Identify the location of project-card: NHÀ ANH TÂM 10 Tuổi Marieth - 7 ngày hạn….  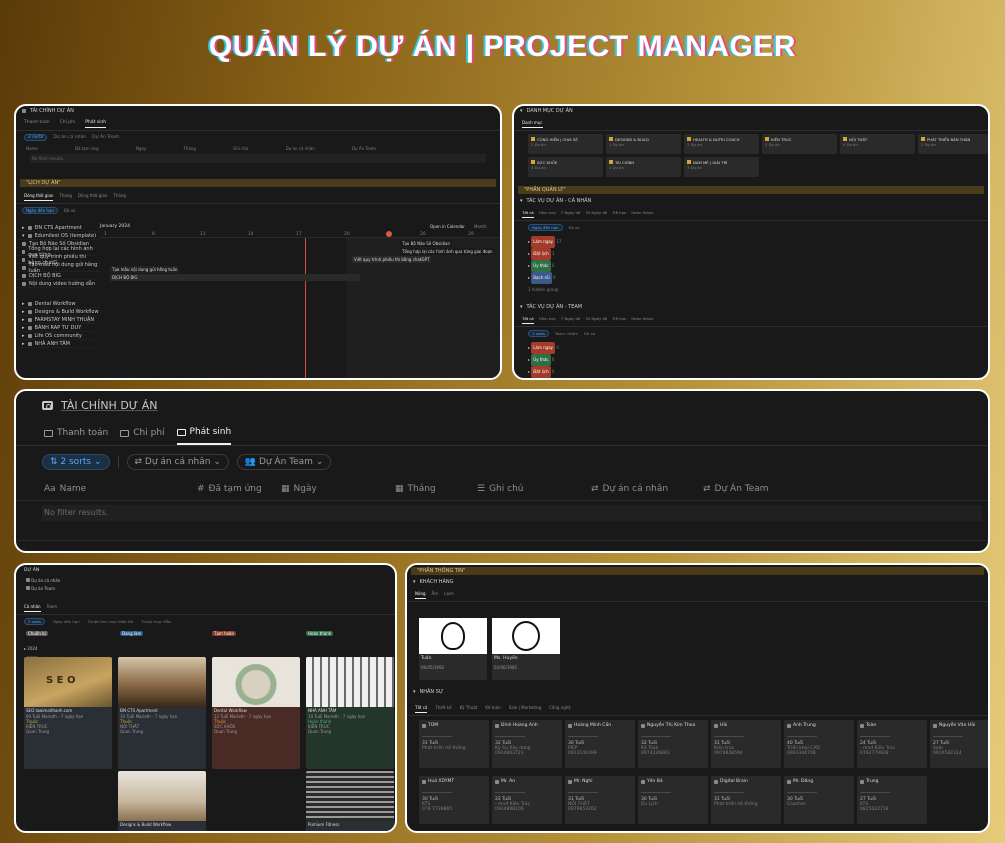
(350, 713).